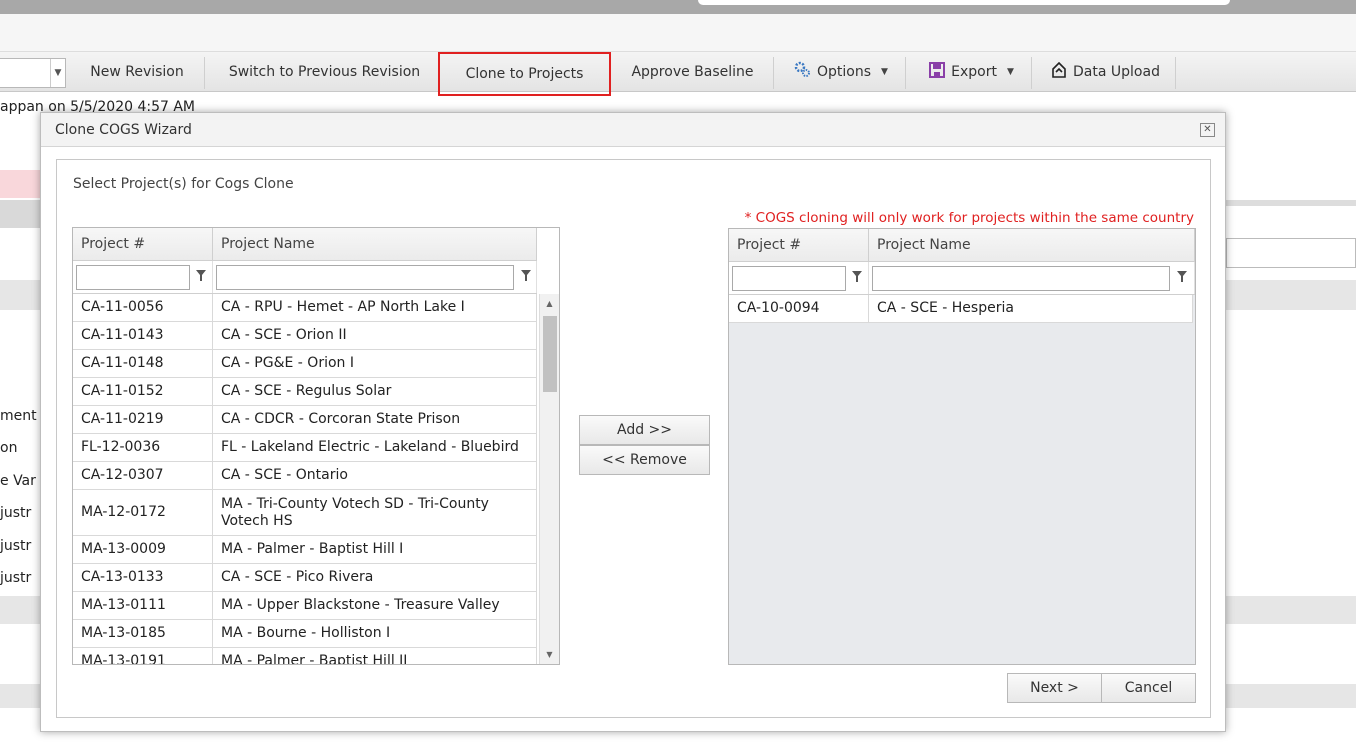 The height and width of the screenshot is (748, 1356). I want to click on table-row: CA-10-0094 CA - SCE - Hesperia, so click(961, 309).